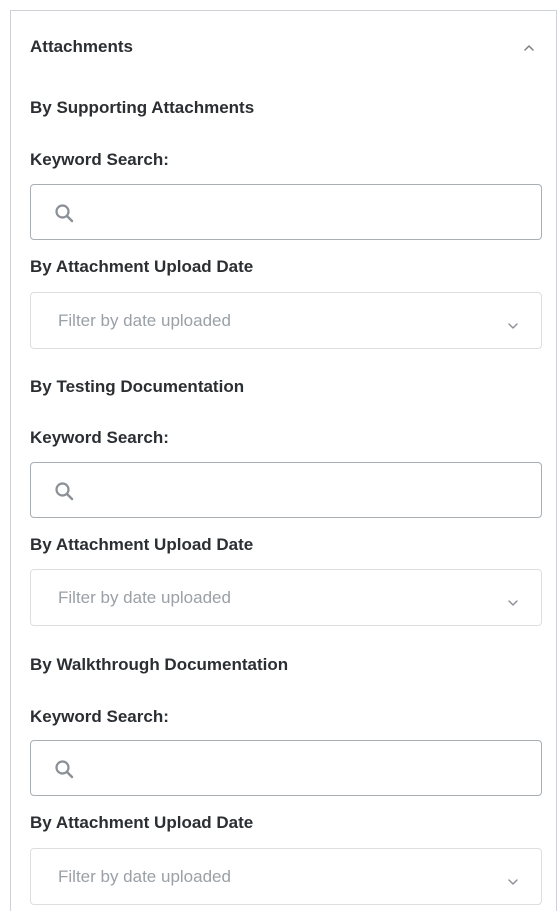  I want to click on panel-title: Attachments, so click(81, 46).